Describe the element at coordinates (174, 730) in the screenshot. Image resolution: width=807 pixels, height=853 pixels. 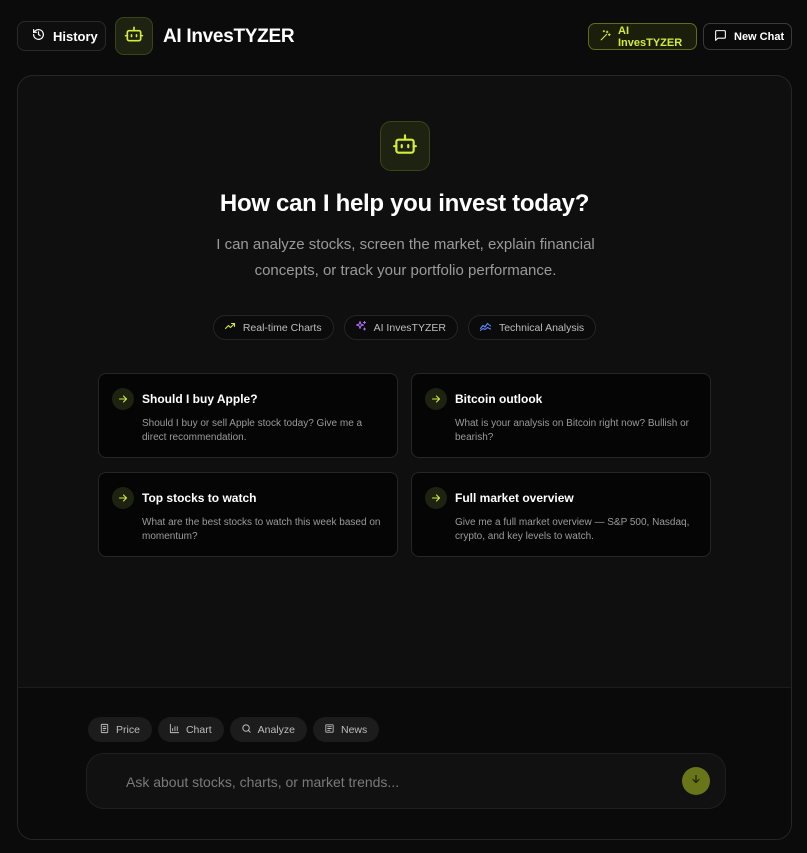
I see `bar-chart-icon` at that location.